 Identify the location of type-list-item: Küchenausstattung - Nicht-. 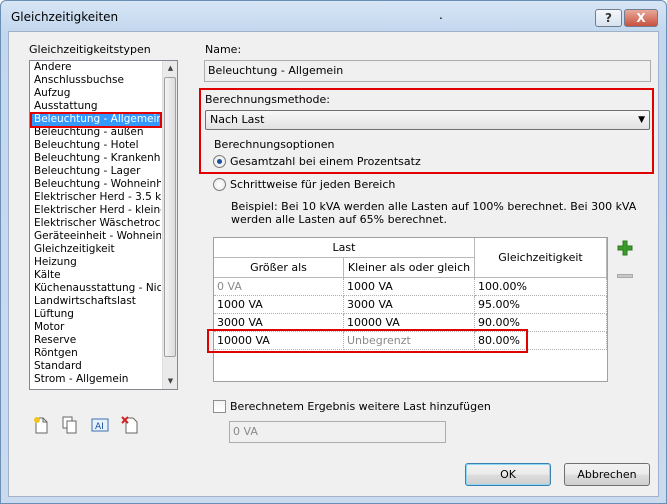
(95, 288).